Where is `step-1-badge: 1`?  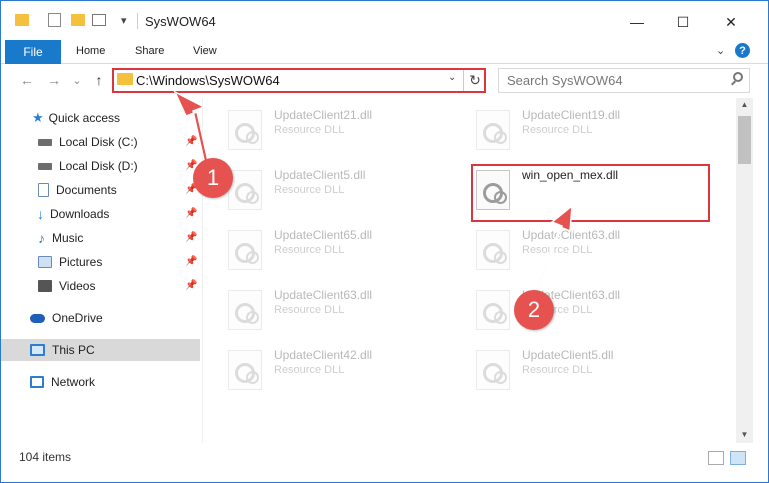
step-1-badge: 1 is located at coordinates (213, 178).